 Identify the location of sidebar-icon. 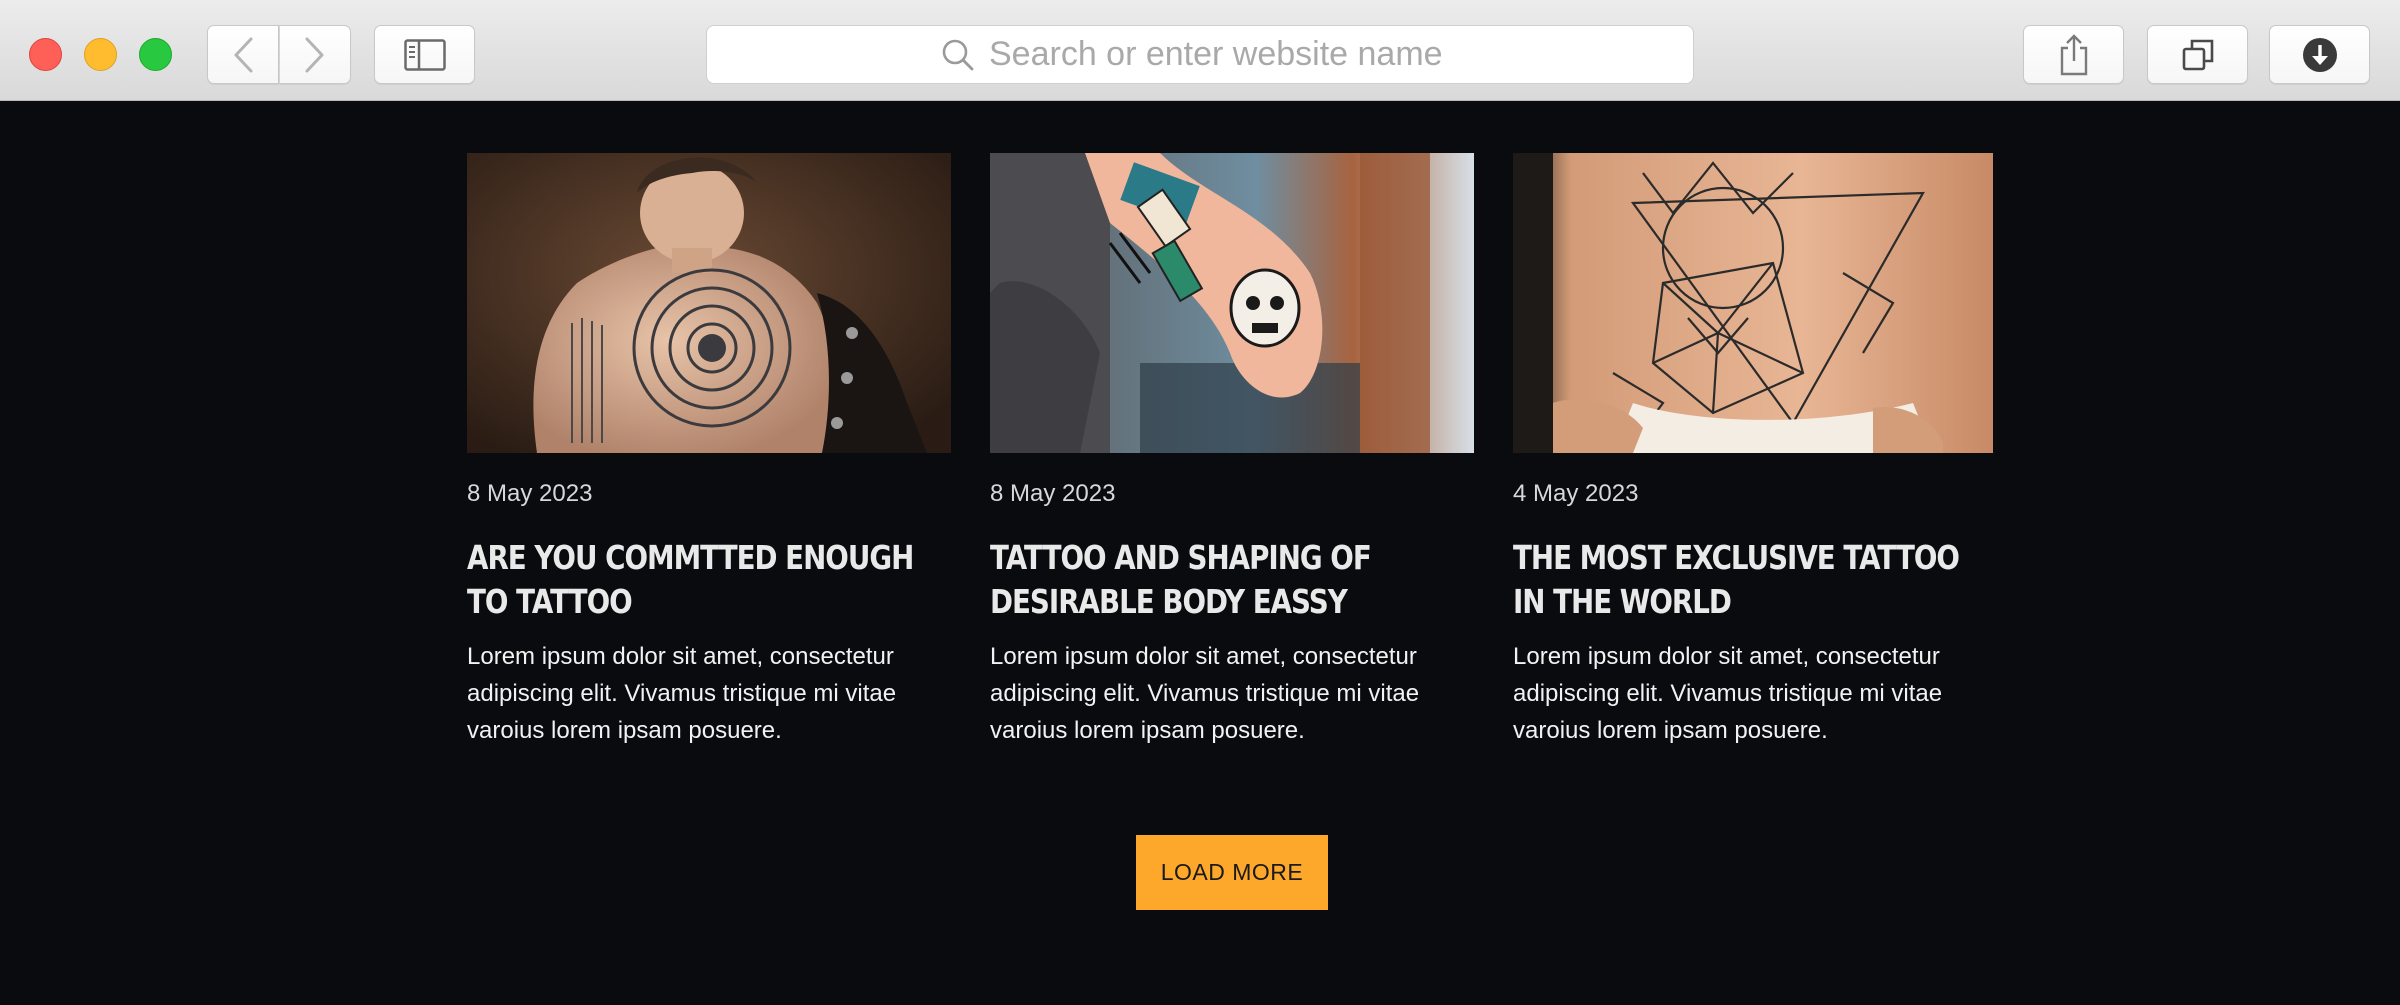
(424, 54).